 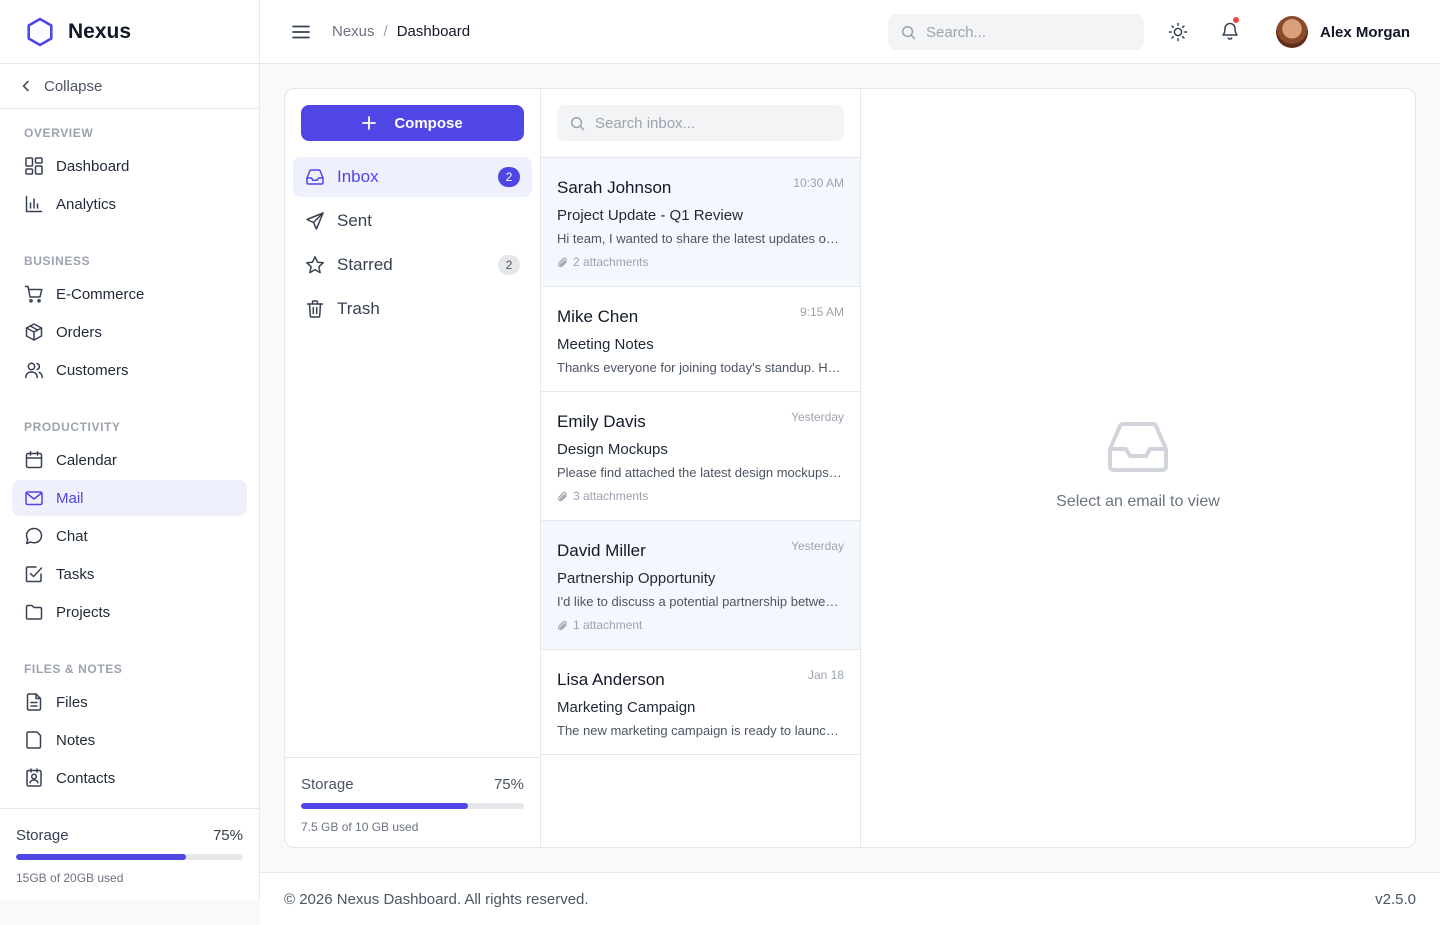 I want to click on folder-trash: Trash, so click(x=412, y=309).